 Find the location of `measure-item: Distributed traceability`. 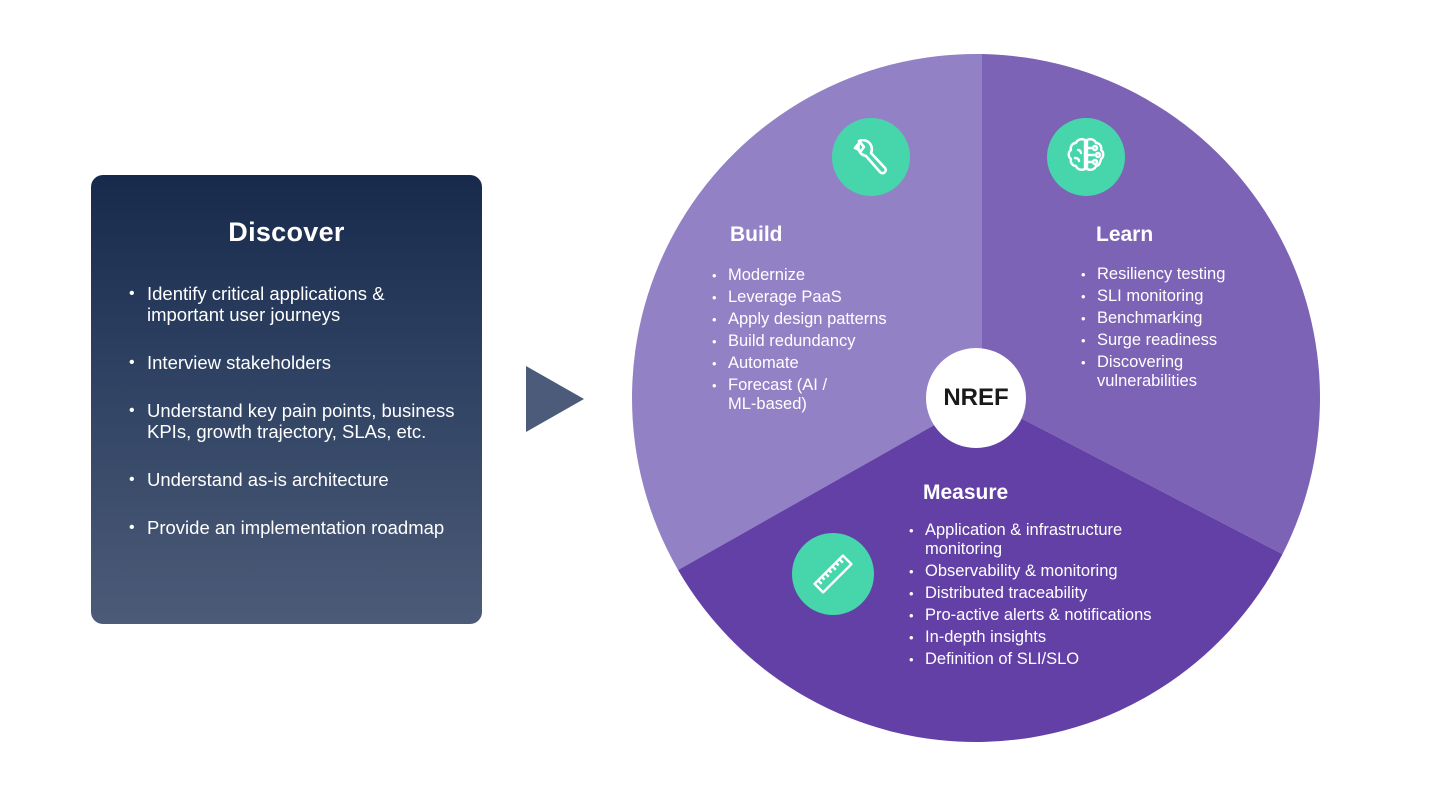

measure-item: Distributed traceability is located at coordinates (1052, 593).